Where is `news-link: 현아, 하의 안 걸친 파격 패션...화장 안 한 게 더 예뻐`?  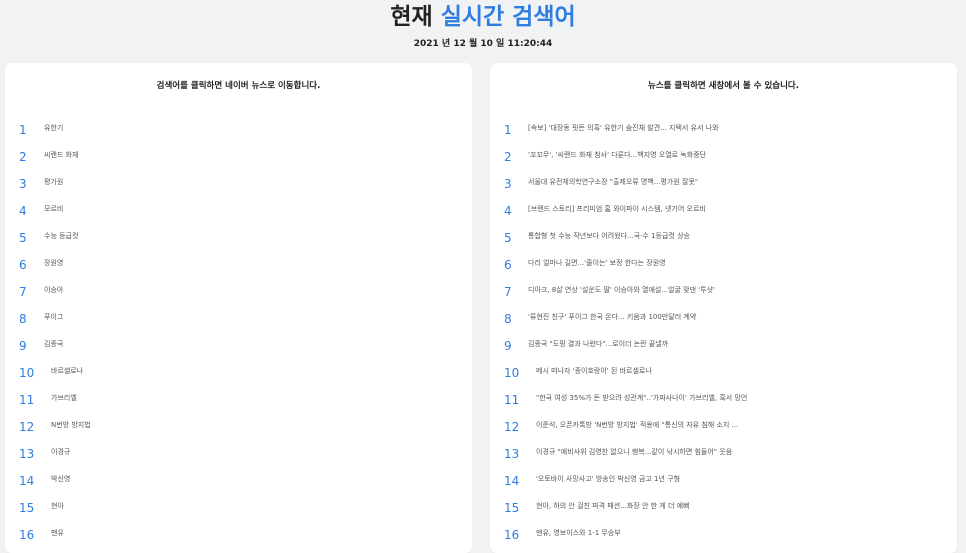 news-link: 현아, 하의 안 걸친 파격 패션...화장 안 한 게 더 예뻐 is located at coordinates (613, 506).